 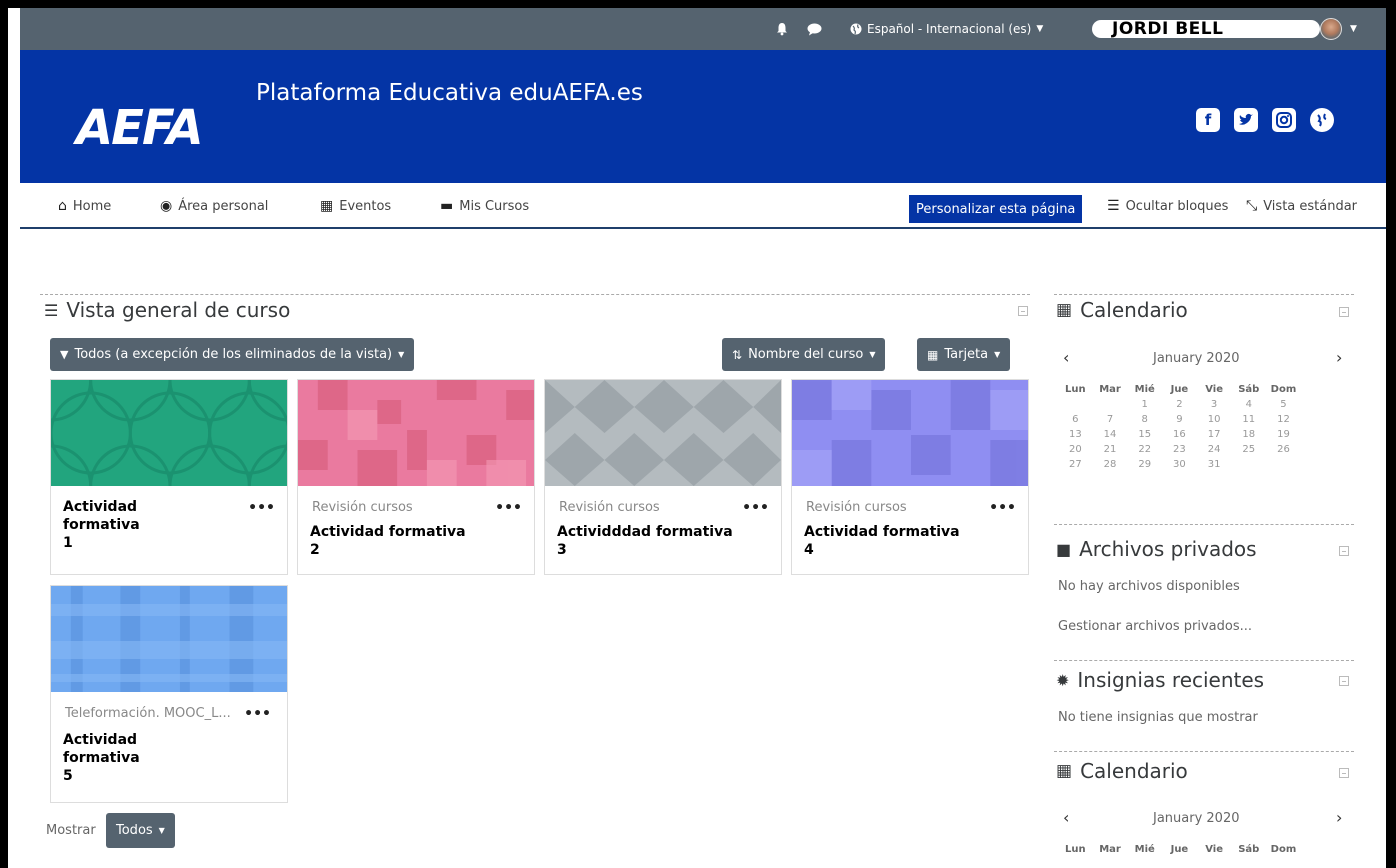 I want to click on calendar-day: 6, so click(x=1075, y=421).